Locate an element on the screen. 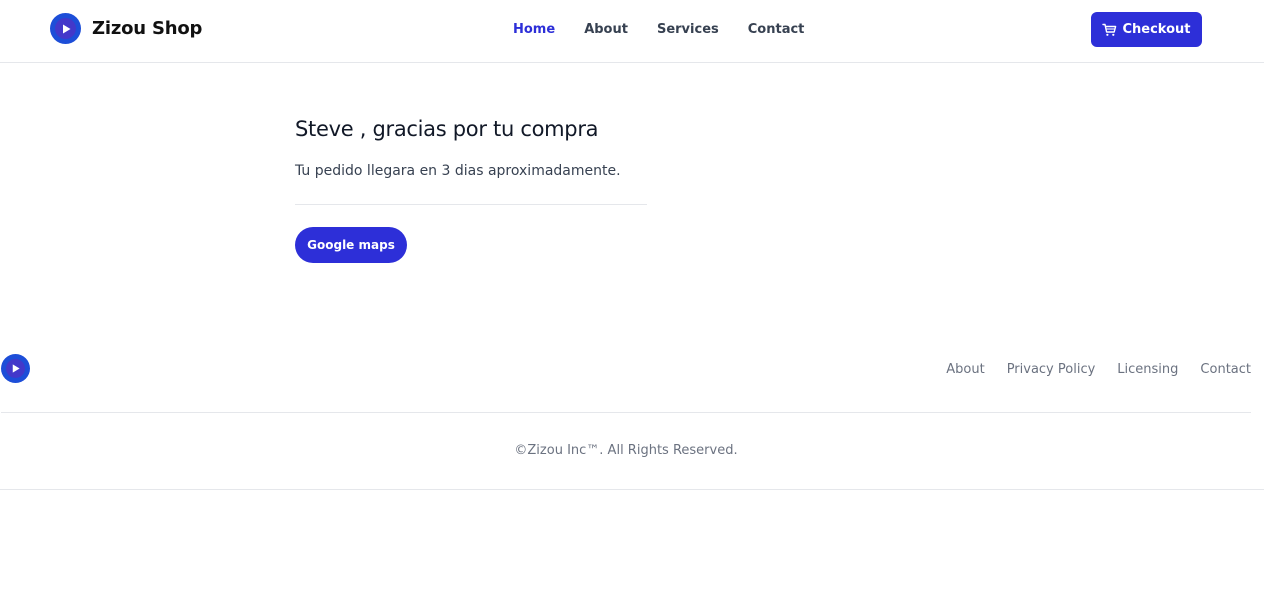  nav-item-home: Home is located at coordinates (534, 30).